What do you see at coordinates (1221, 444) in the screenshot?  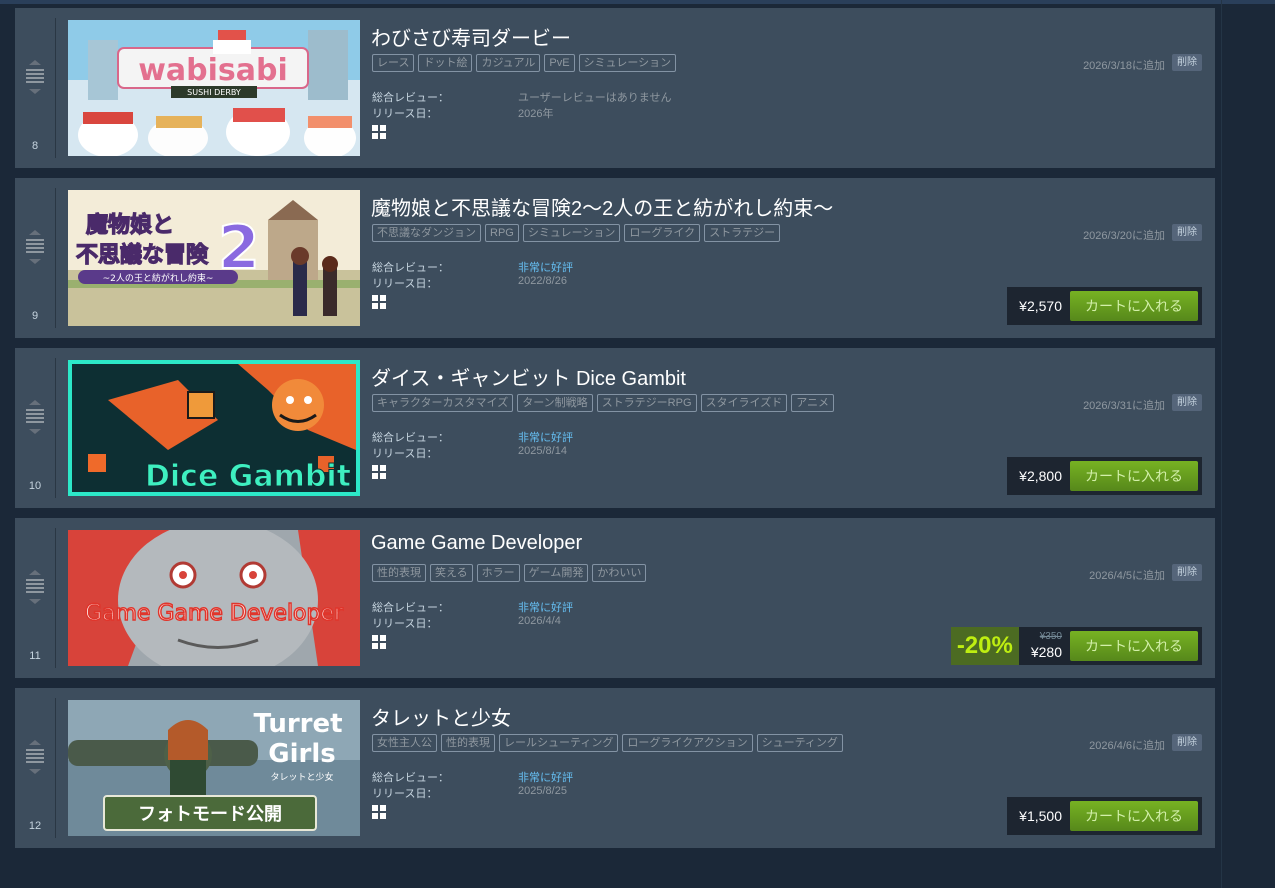 I see `page-edge-line` at bounding box center [1221, 444].